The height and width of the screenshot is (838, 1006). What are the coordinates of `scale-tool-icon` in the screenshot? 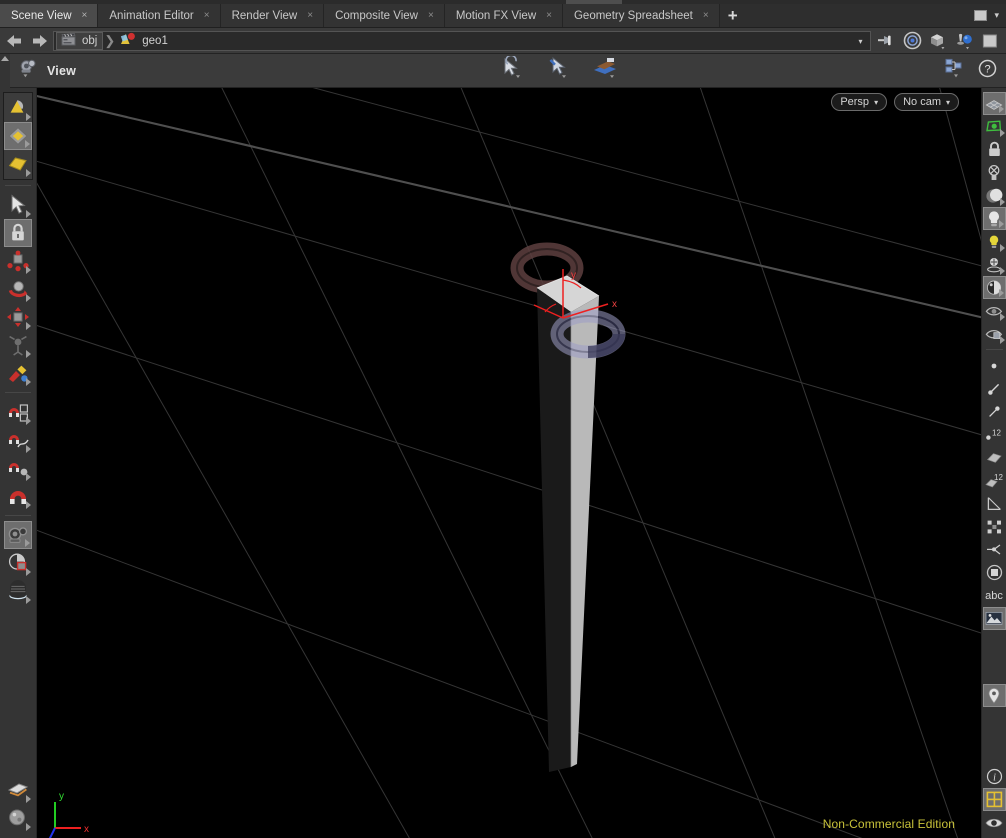 It's located at (18, 317).